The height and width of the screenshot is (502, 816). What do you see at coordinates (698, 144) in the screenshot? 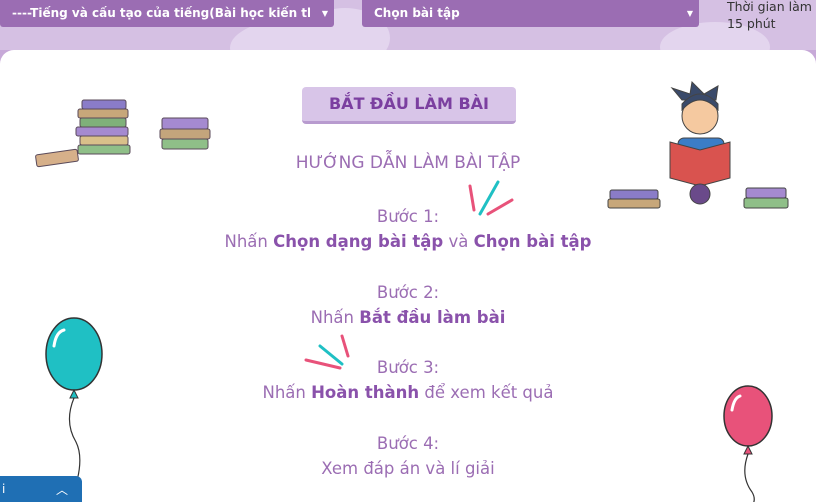
I see `boy-reading-illustration` at bounding box center [698, 144].